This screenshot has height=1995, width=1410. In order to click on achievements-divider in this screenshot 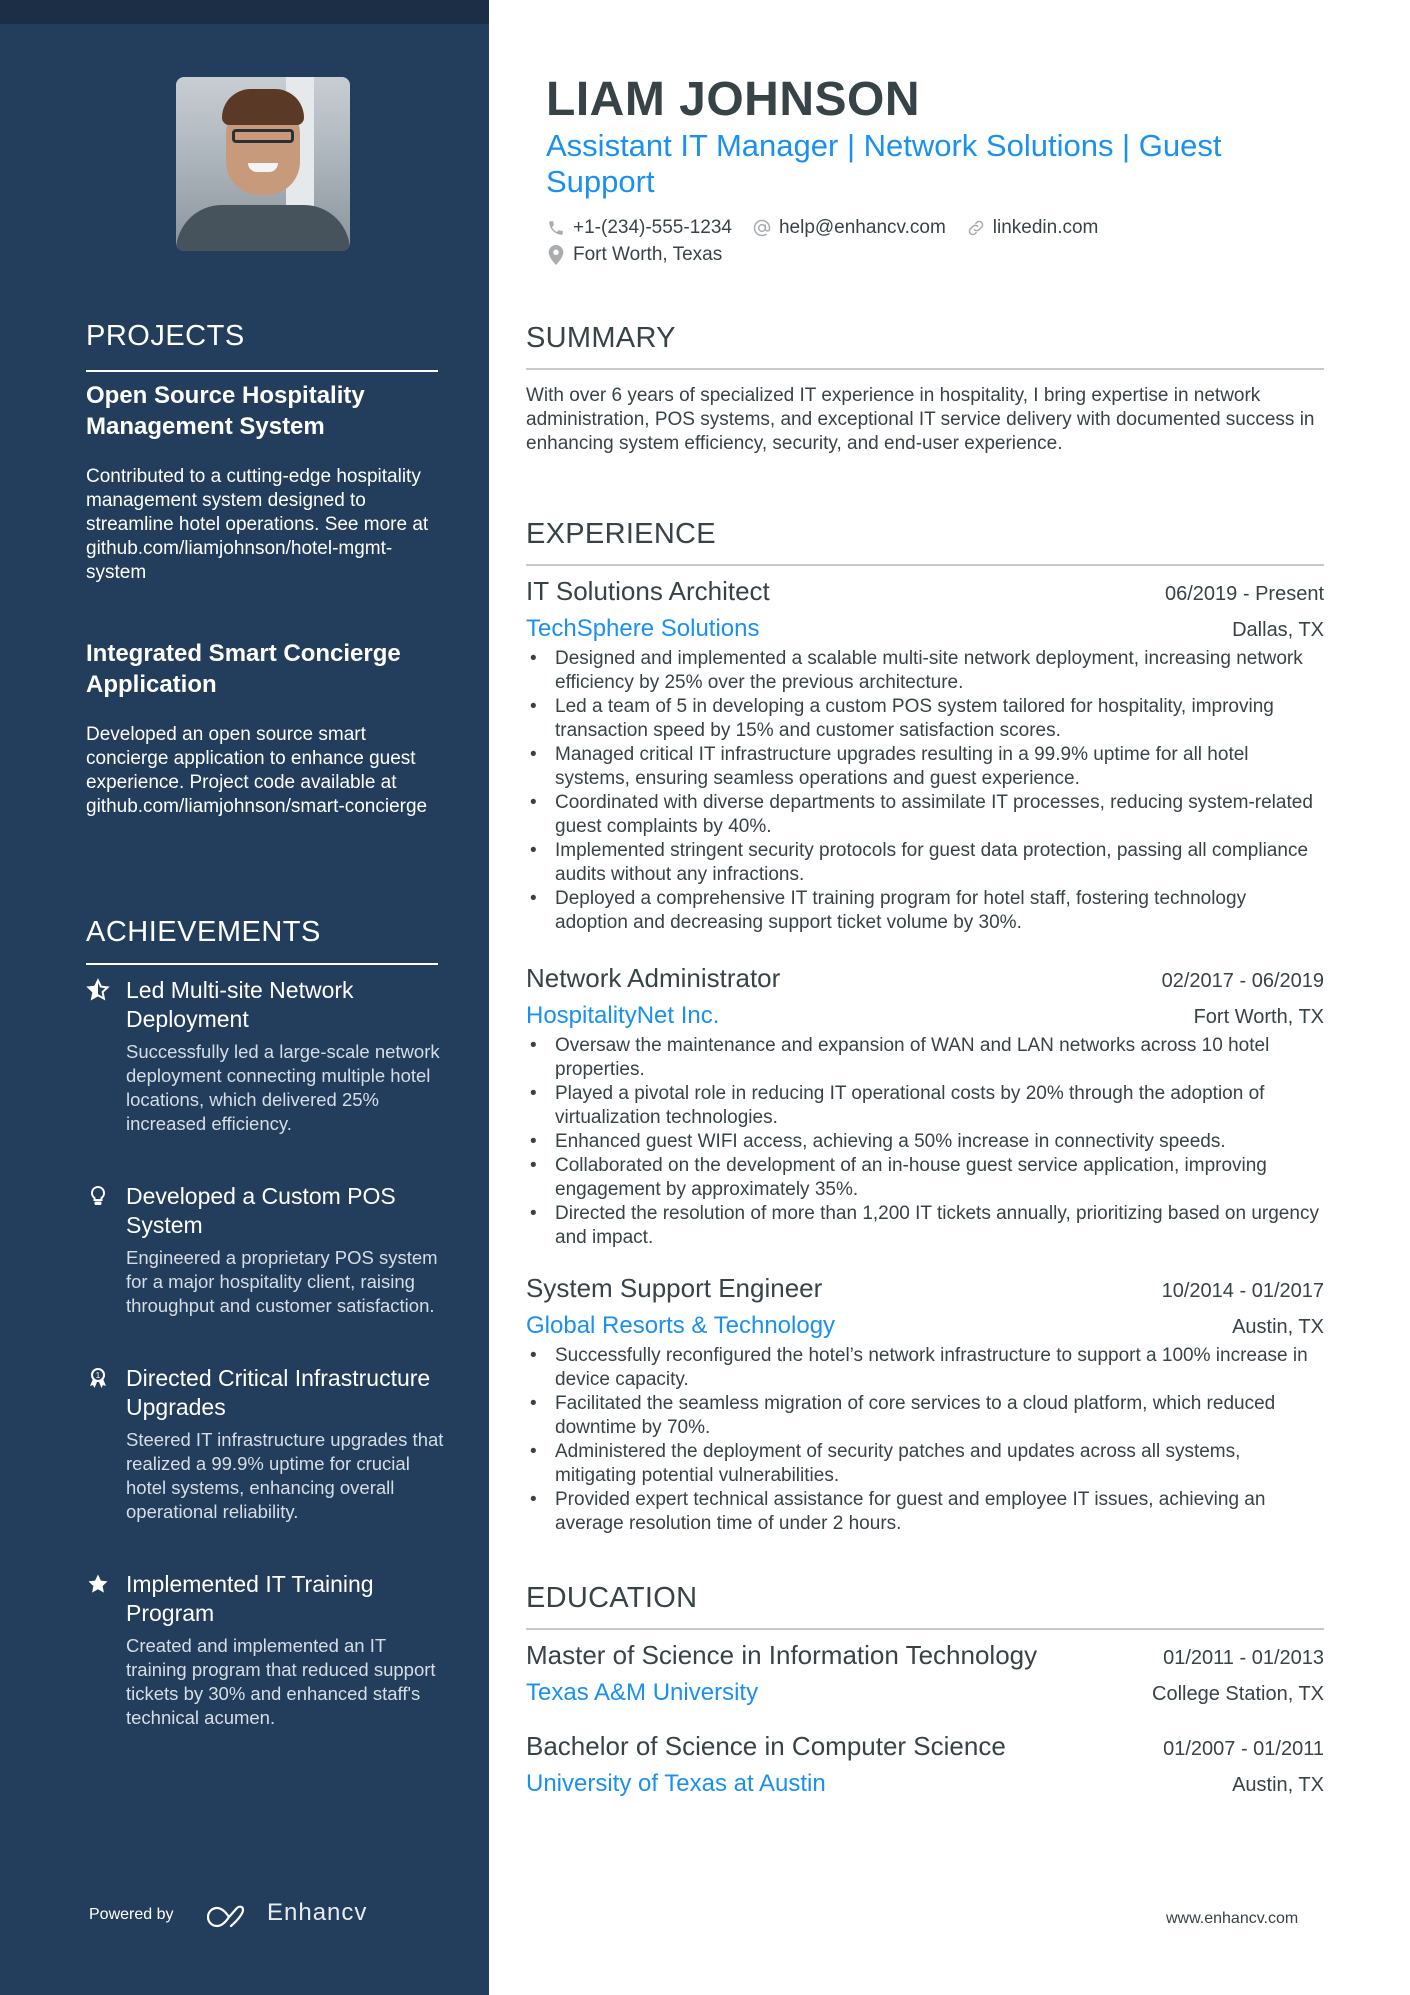, I will do `click(262, 964)`.